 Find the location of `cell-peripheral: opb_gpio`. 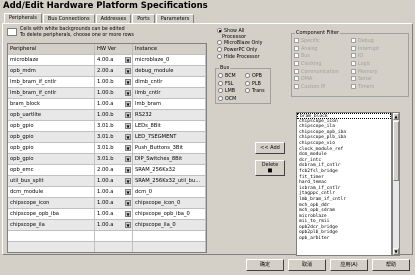

cell-peripheral: opb_gpio is located at coordinates (51, 137).